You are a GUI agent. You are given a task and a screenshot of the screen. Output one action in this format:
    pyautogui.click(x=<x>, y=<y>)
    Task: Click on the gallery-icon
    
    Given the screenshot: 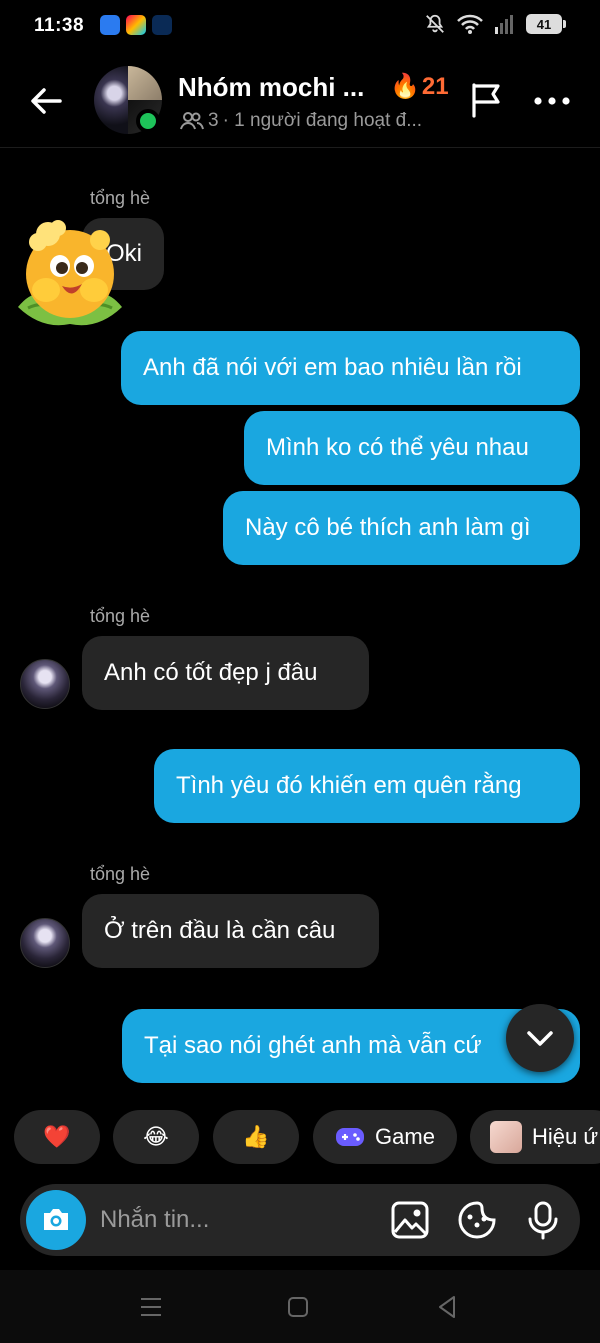 What is the action you would take?
    pyautogui.click(x=410, y=1220)
    